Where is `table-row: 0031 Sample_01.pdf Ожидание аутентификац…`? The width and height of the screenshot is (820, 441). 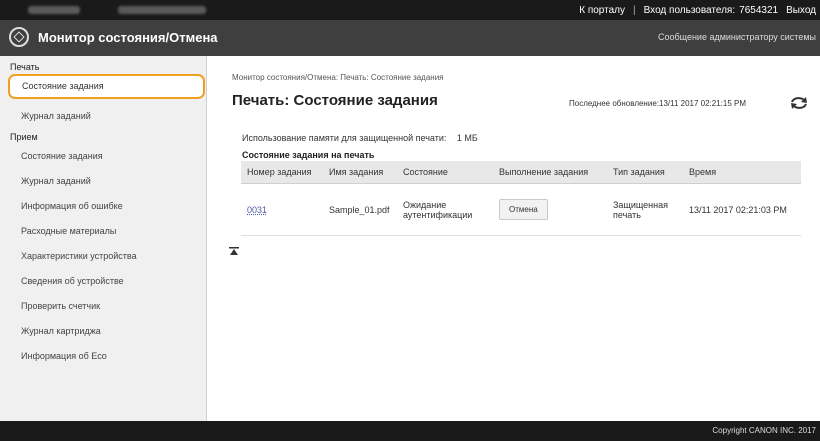 table-row: 0031 Sample_01.pdf Ожидание аутентификац… is located at coordinates (521, 209).